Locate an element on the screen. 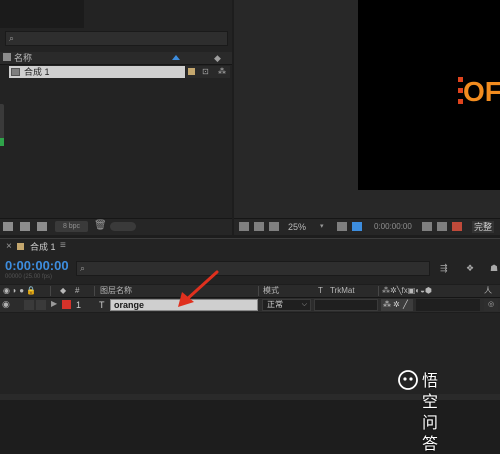 Image resolution: width=500 pixels, height=454 pixels. parent-pickwhip-icon: ◎ is located at coordinates (491, 305).